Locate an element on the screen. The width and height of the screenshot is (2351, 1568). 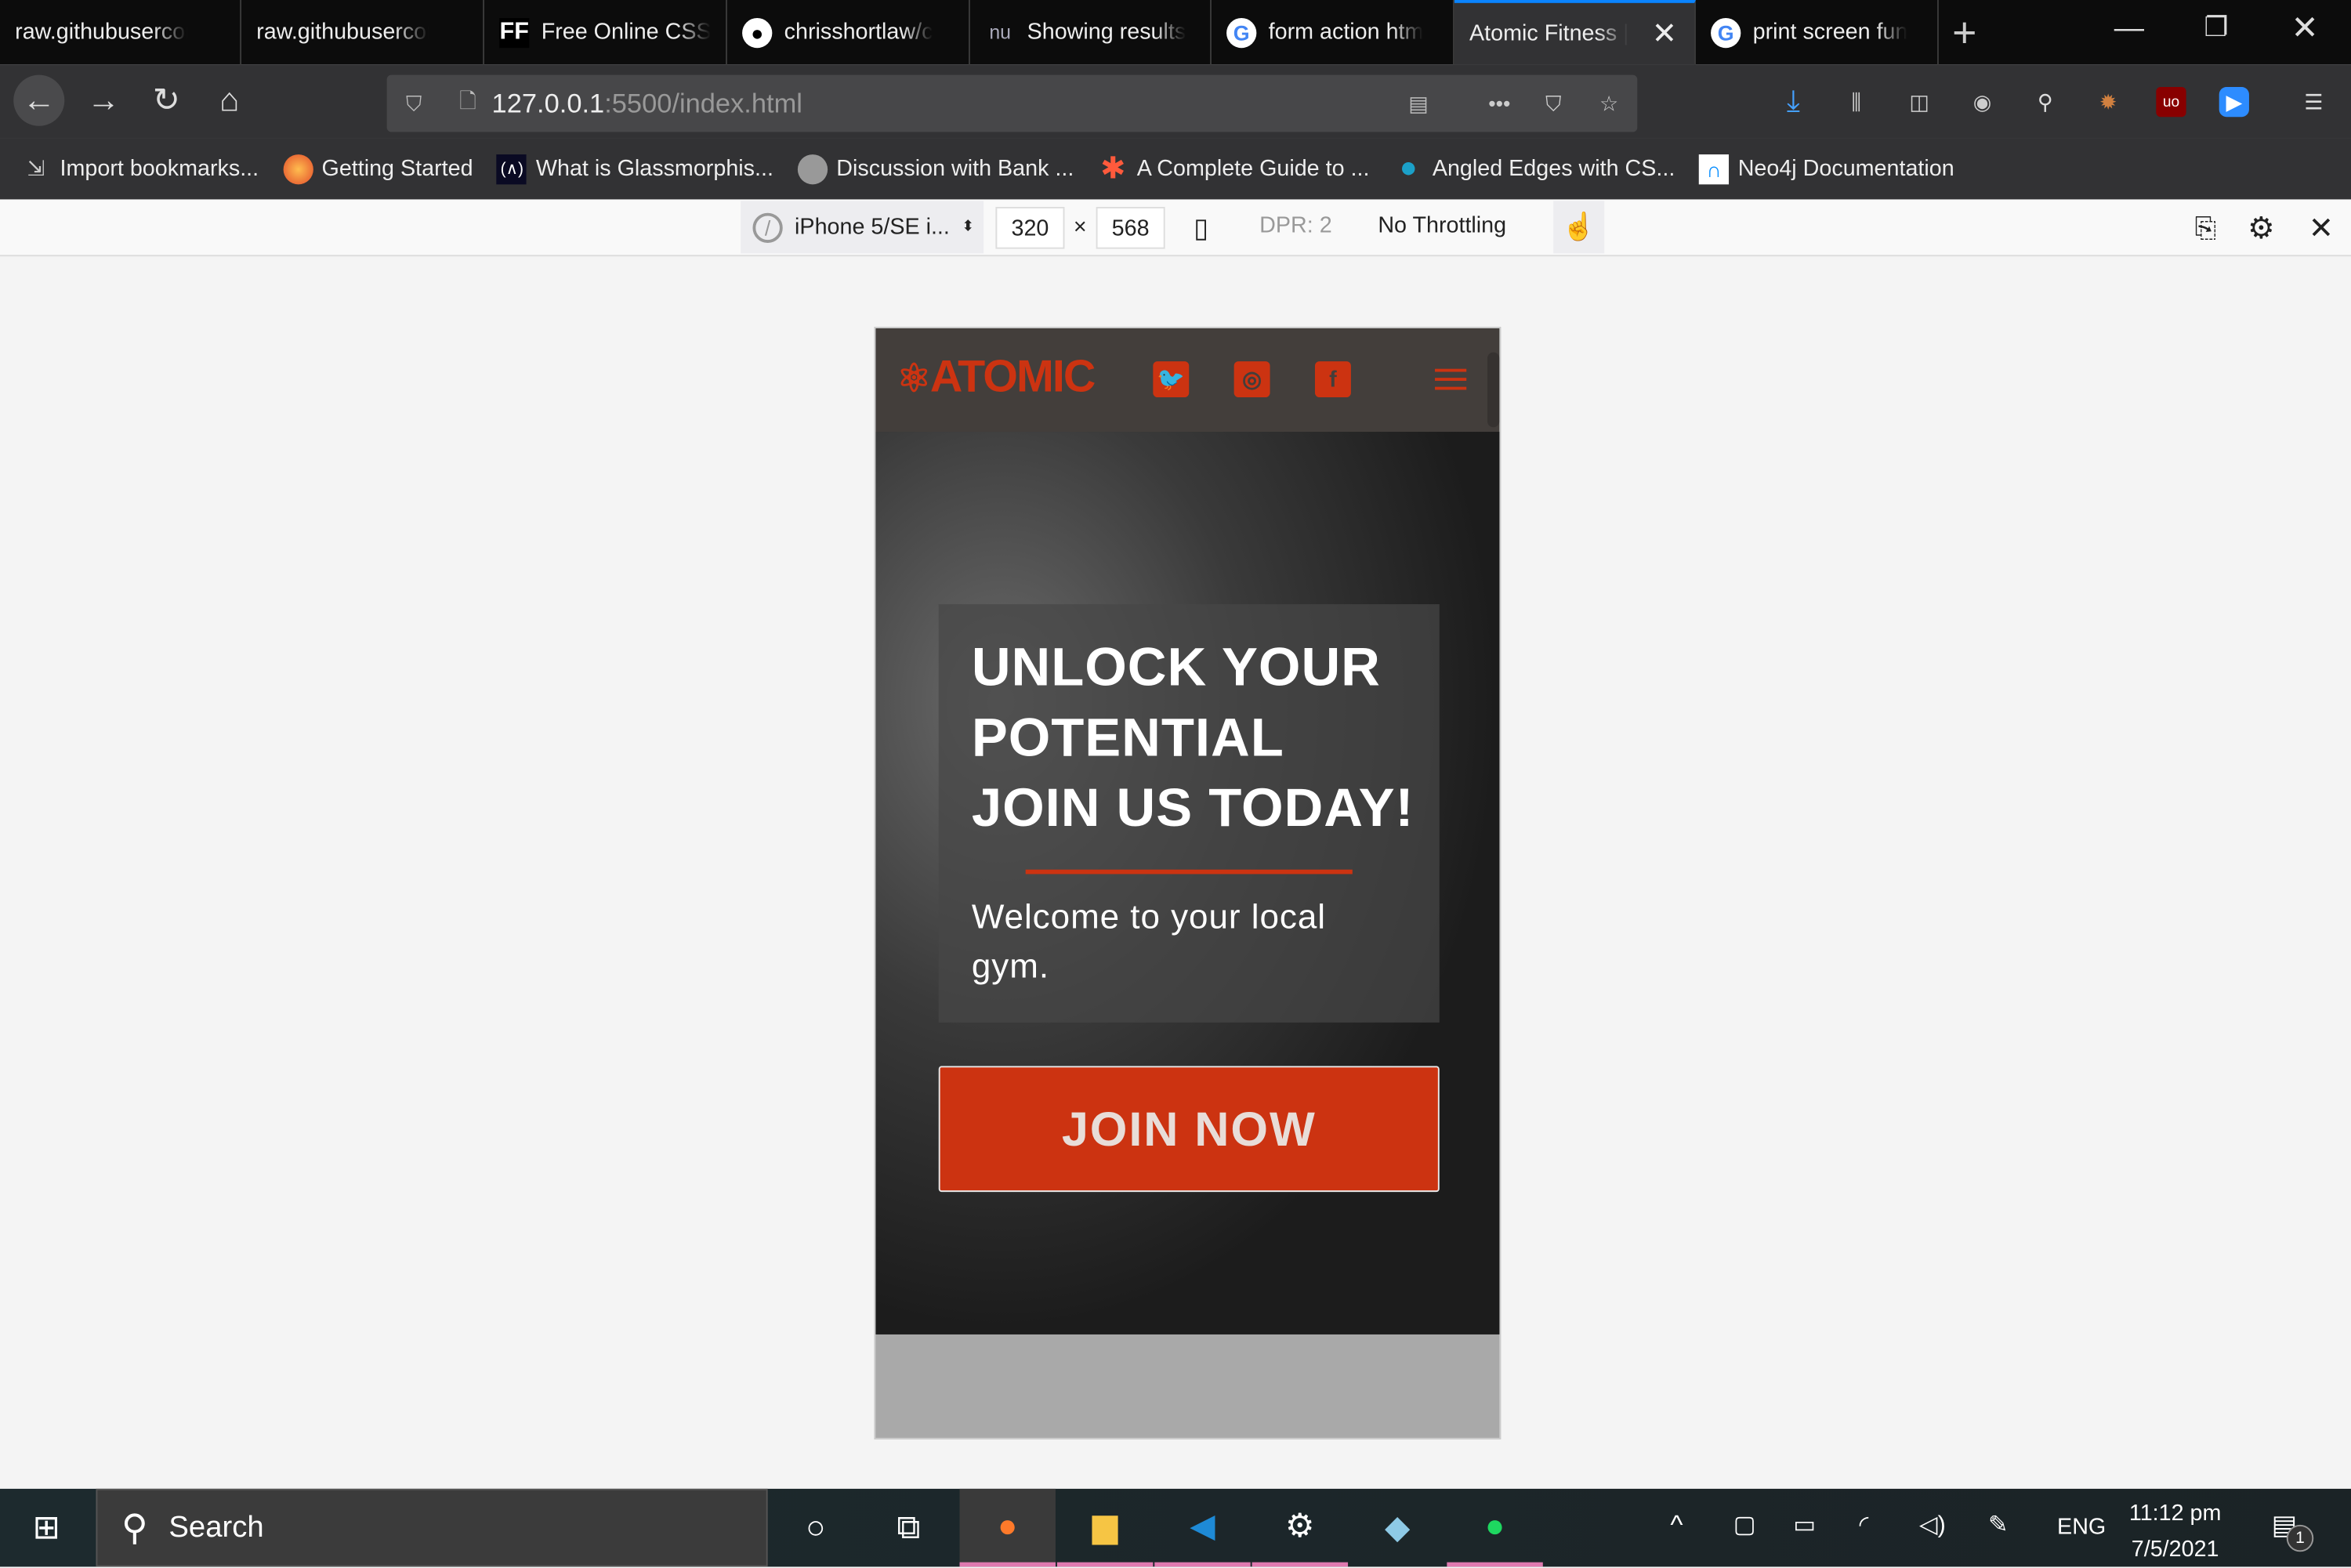
select-arrows-icon: ⬍ is located at coordinates (968, 227).